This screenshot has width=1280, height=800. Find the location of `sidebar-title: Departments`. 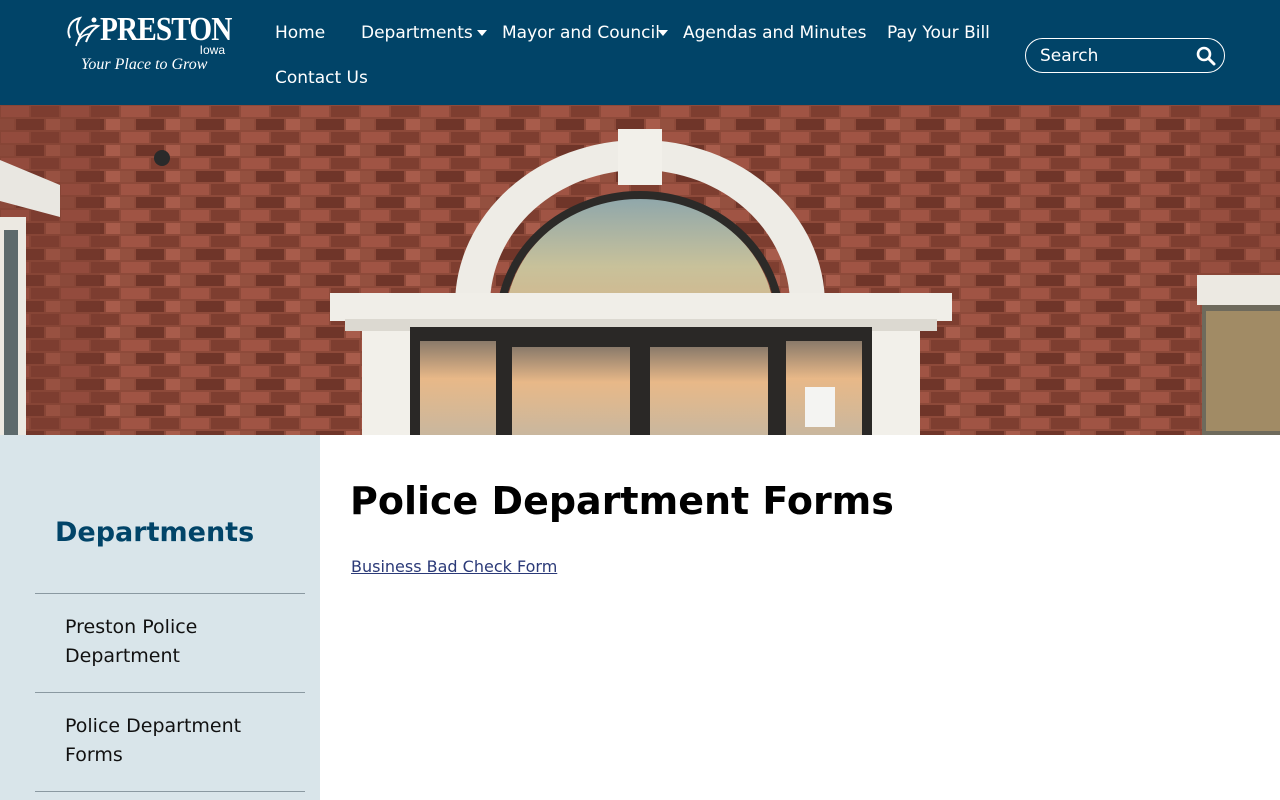

sidebar-title: Departments is located at coordinates (155, 532).